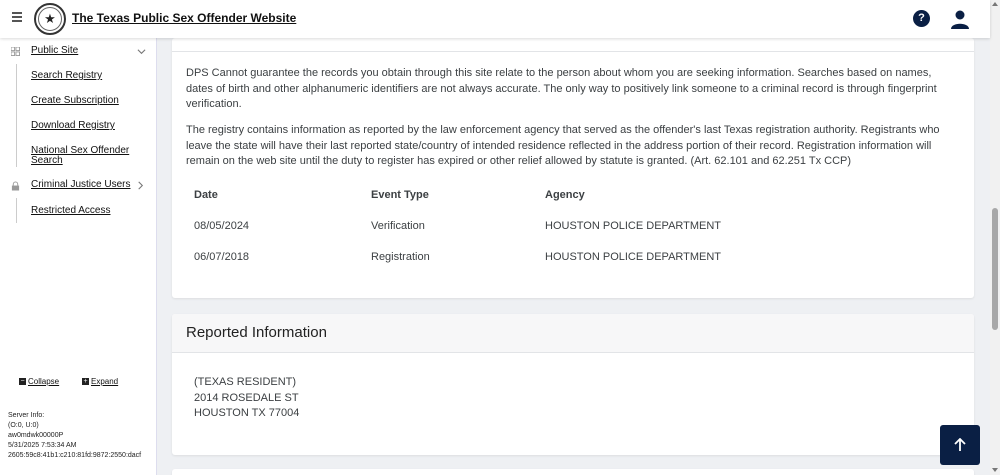  I want to click on minus-icon: −, so click(22, 381).